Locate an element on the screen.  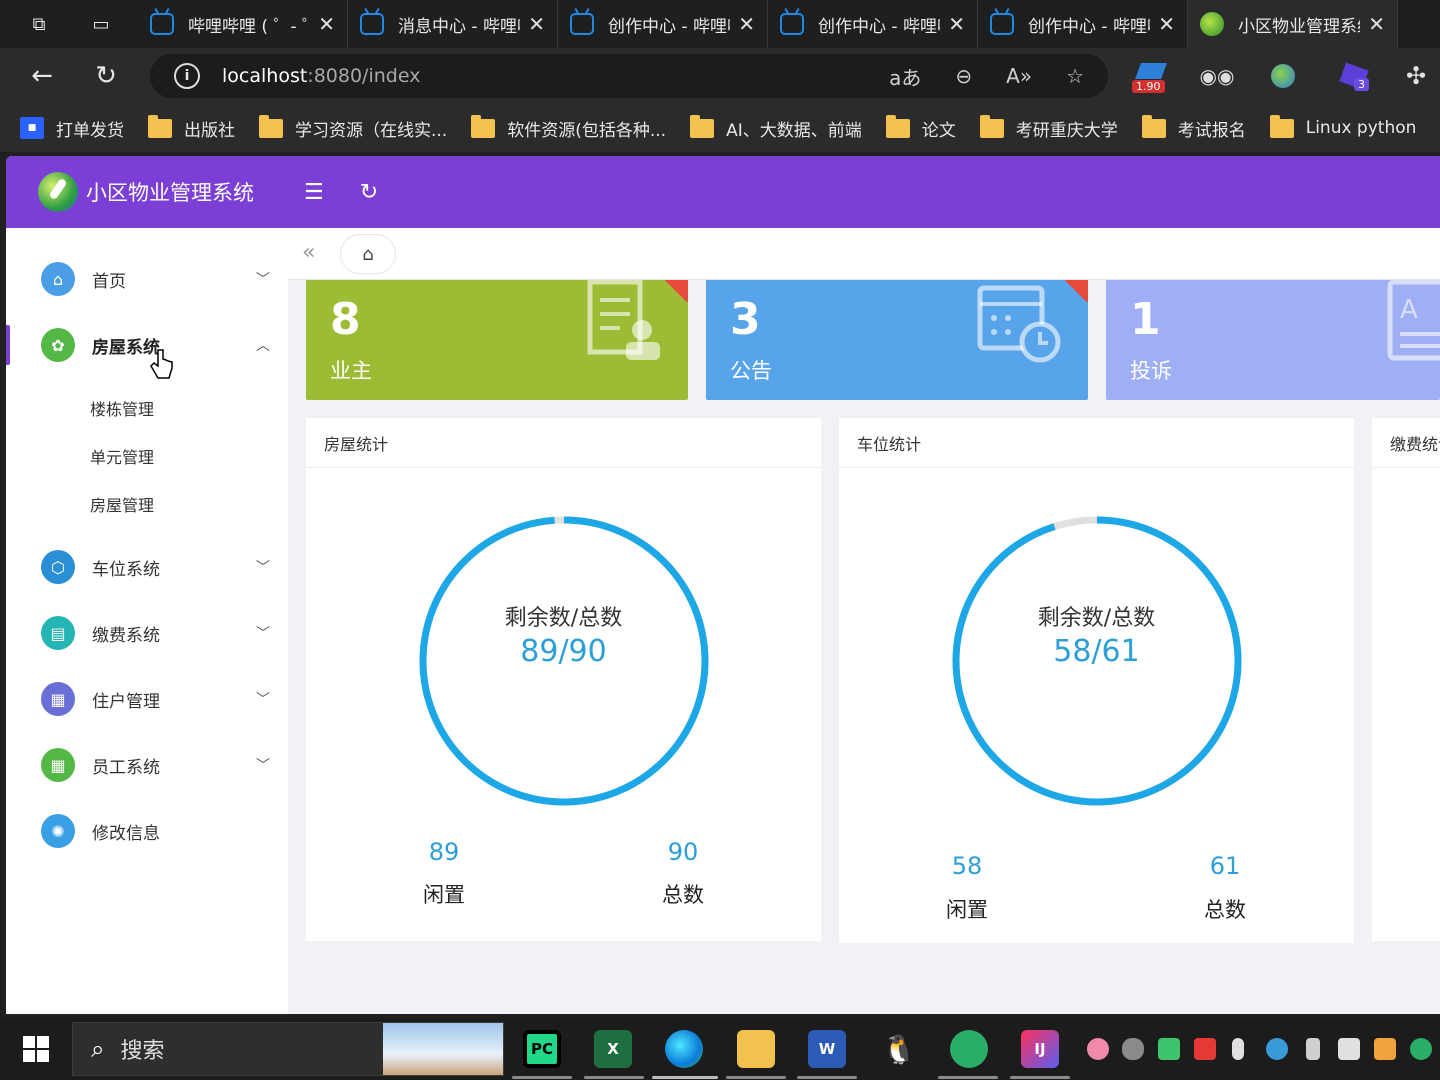
bookmark-folder: 考研重庆大学 is located at coordinates (1048, 127).